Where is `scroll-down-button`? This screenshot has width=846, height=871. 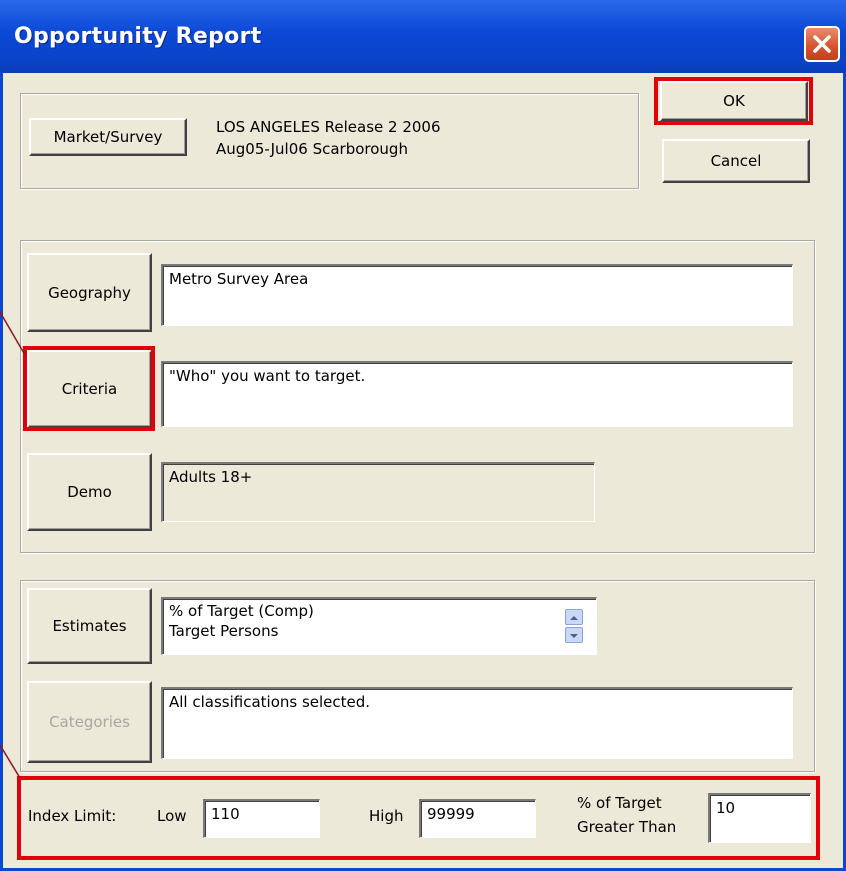 scroll-down-button is located at coordinates (574, 635).